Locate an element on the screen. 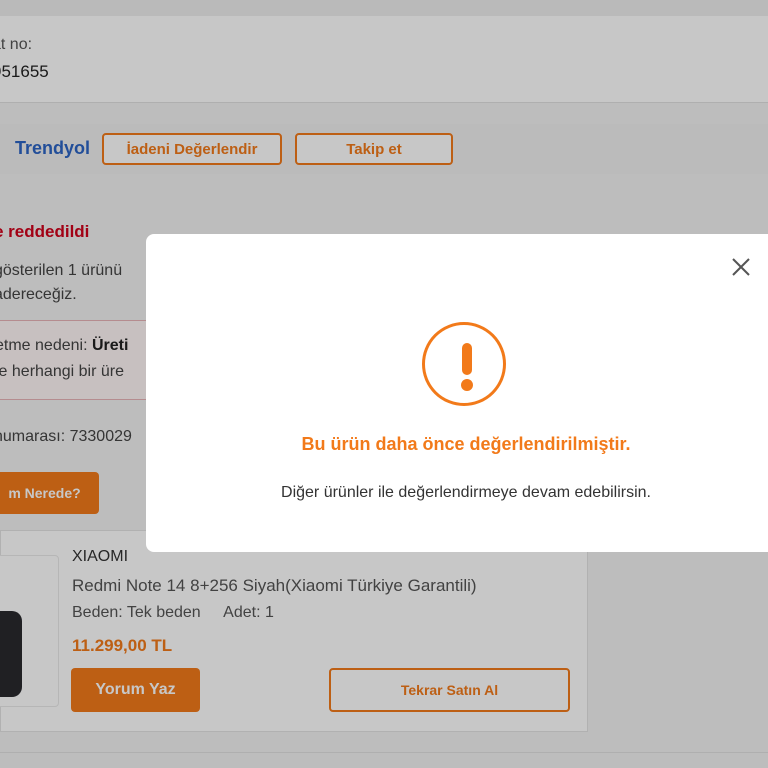 This screenshot has height=768, width=768. modal-title: Bu ürün daha önce değerlendirilmiştir. is located at coordinates (466, 444).